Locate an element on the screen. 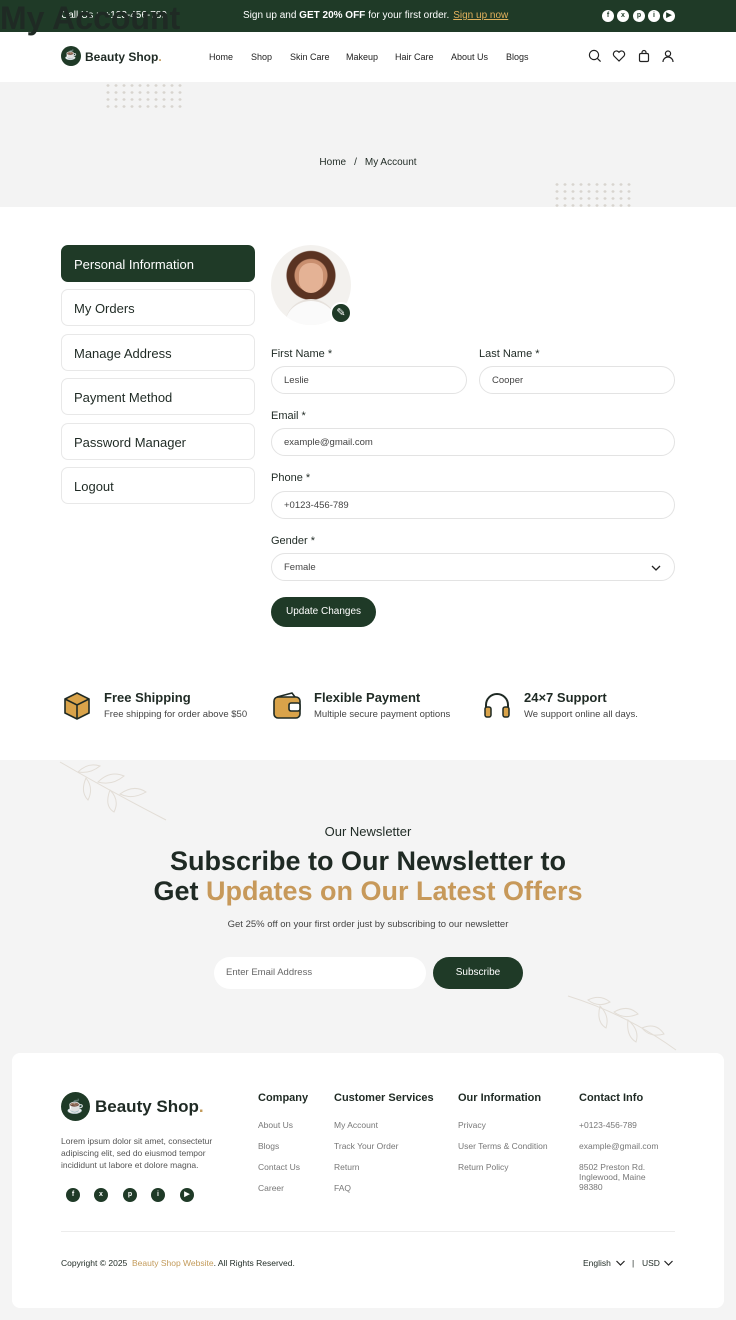 The height and width of the screenshot is (1320, 736). gender-select: Female is located at coordinates (473, 567).